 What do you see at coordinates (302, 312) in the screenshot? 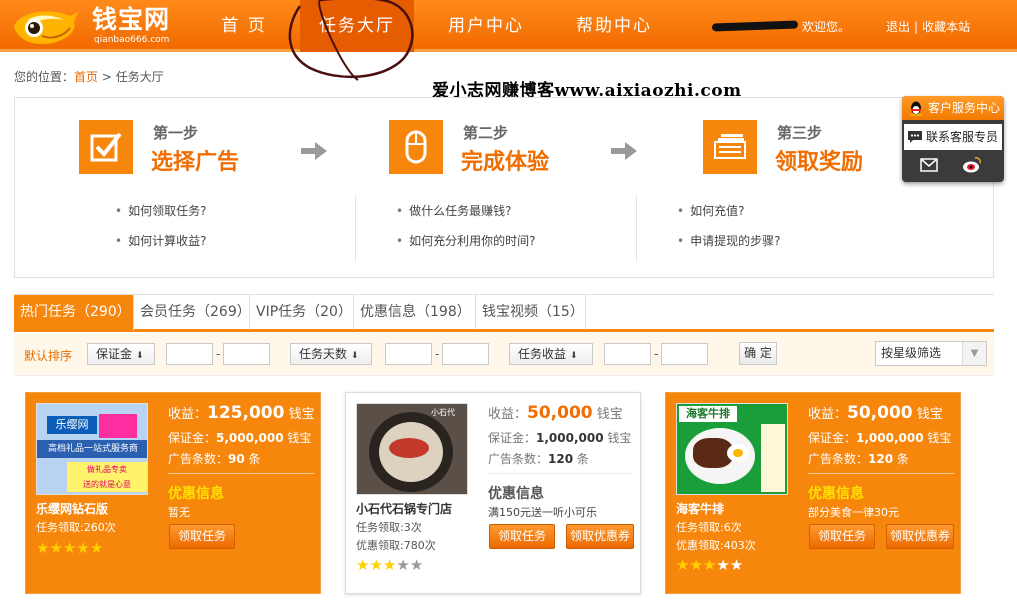
I see `tab-vip-tasks: VIP任务（20）` at bounding box center [302, 312].